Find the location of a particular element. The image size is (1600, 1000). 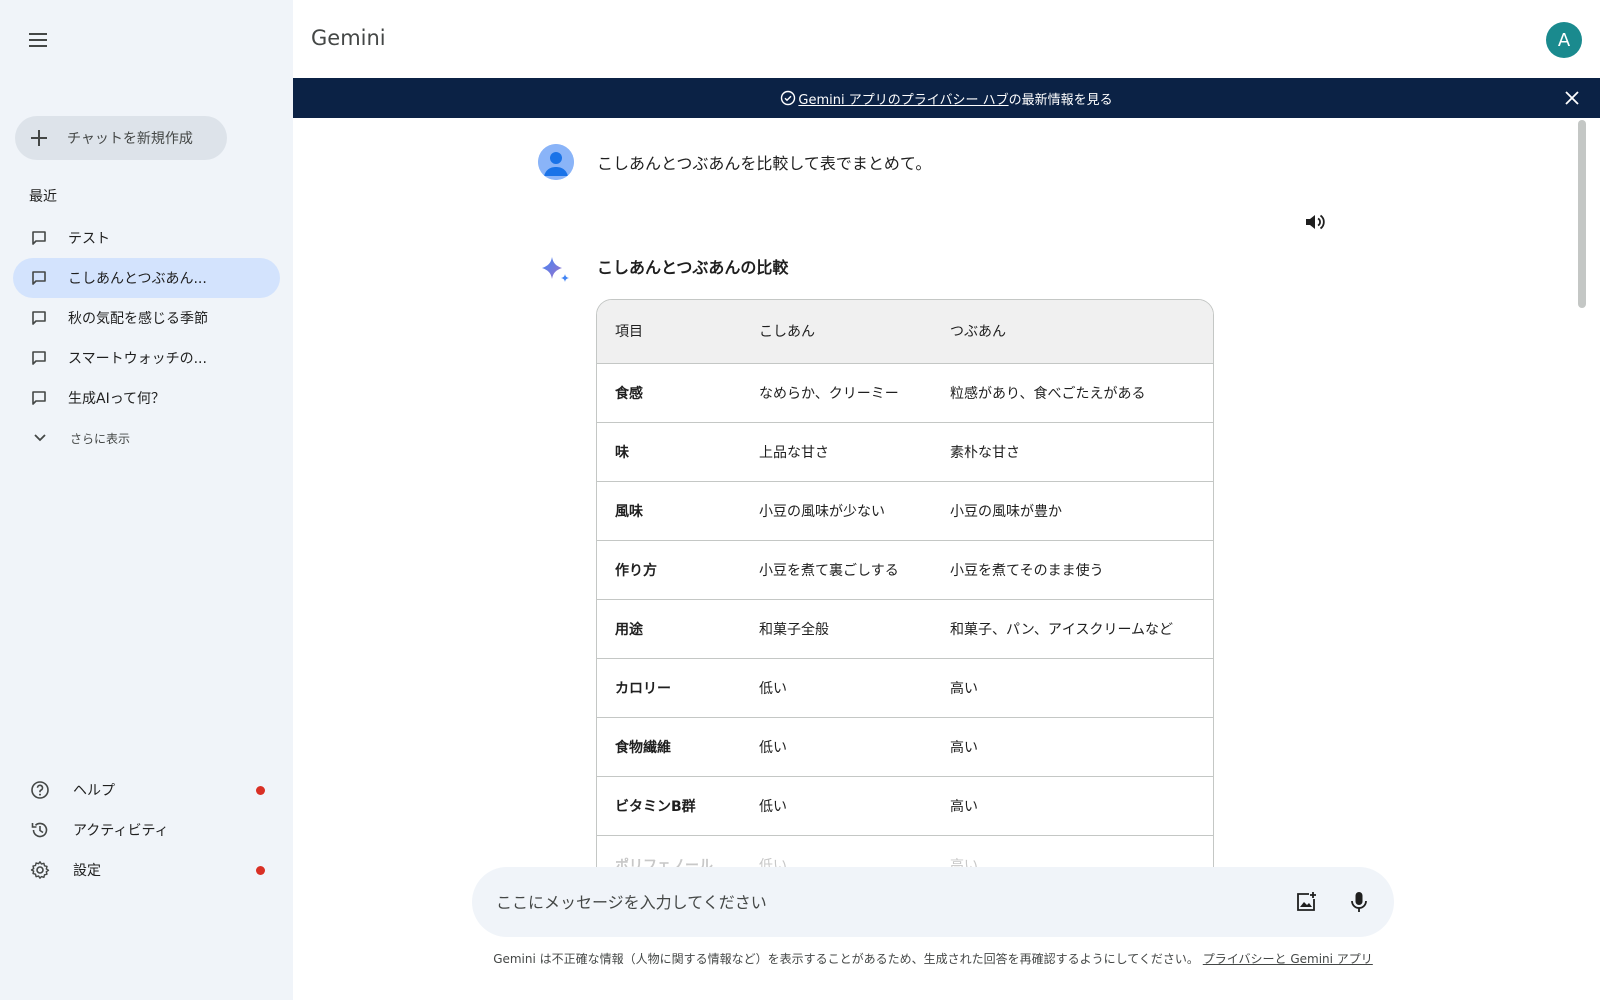

close-icon is located at coordinates (1572, 98).